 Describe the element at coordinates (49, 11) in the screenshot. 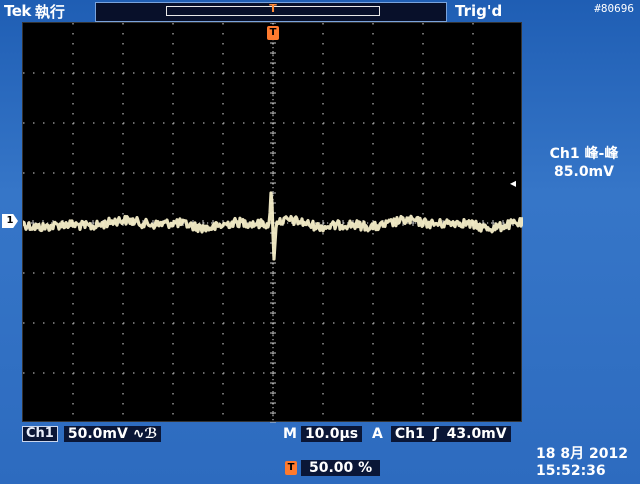

I see `run-status: 執行` at that location.